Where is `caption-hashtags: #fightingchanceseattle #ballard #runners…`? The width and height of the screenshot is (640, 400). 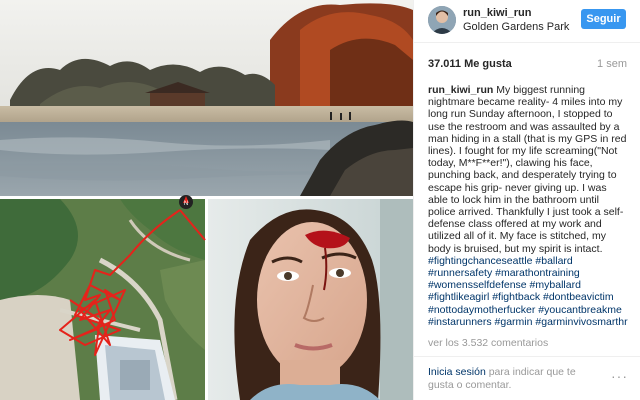 caption-hashtags: #fightingchanceseattle #ballard #runners… is located at coordinates (528, 291).